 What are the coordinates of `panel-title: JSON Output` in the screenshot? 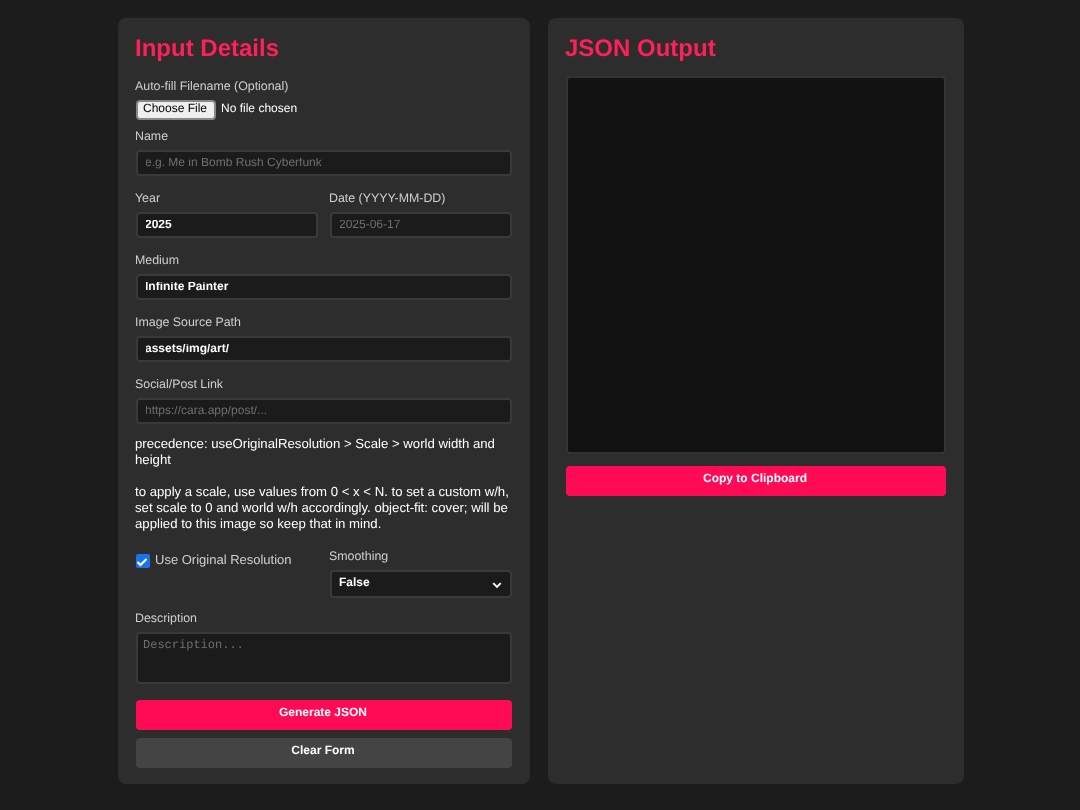 It's located at (641, 48).